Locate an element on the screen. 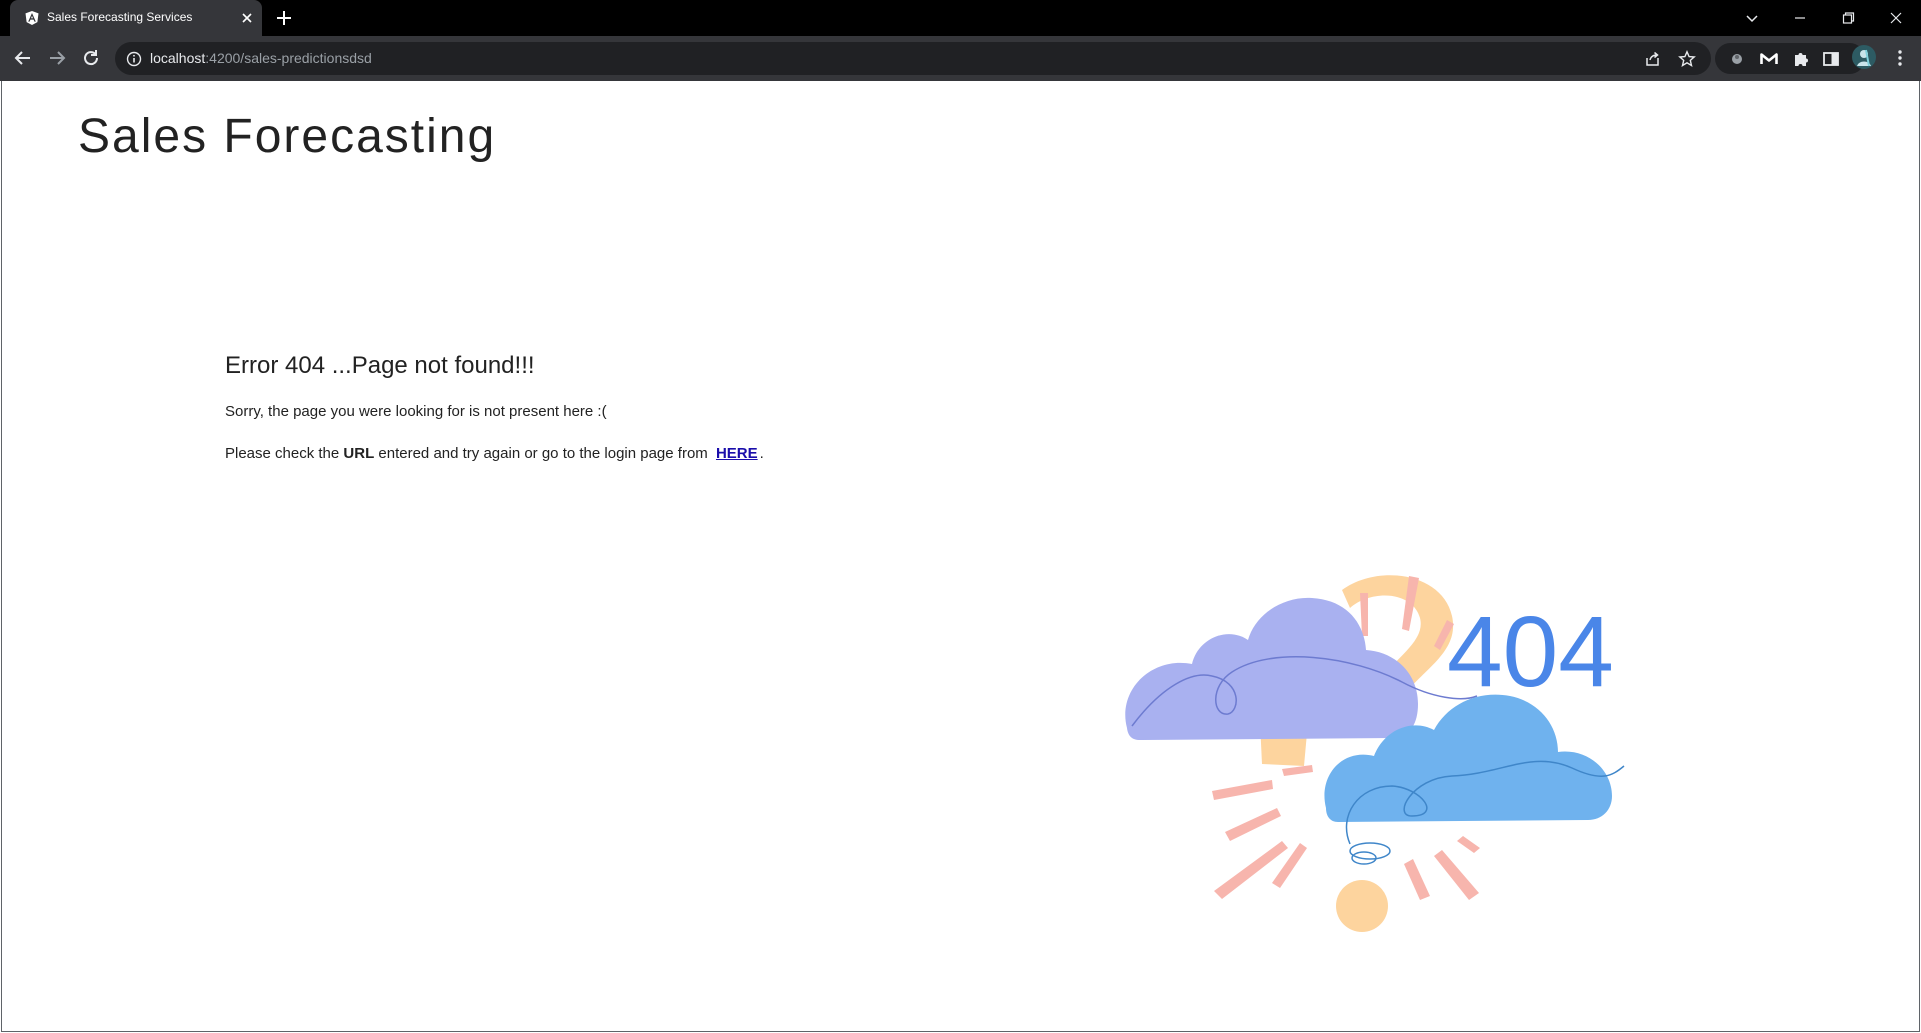 This screenshot has height=1033, width=1921. left-cloud is located at coordinates (1271, 668).